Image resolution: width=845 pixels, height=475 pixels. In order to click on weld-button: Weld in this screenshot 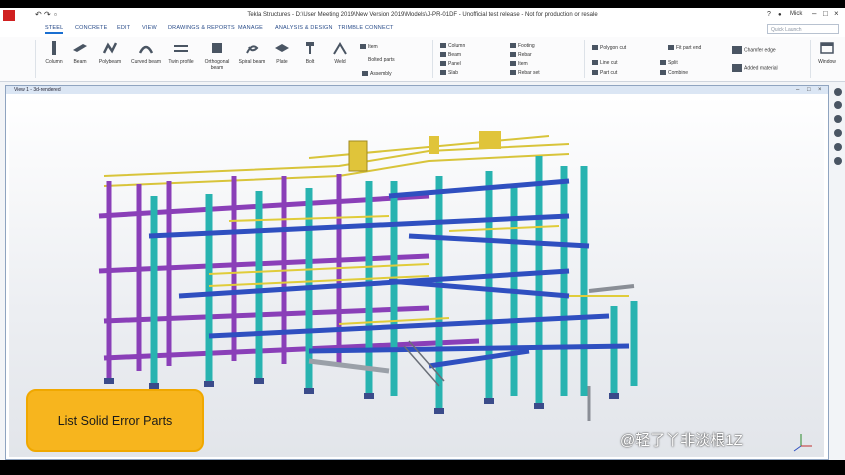, I will do `click(340, 53)`.